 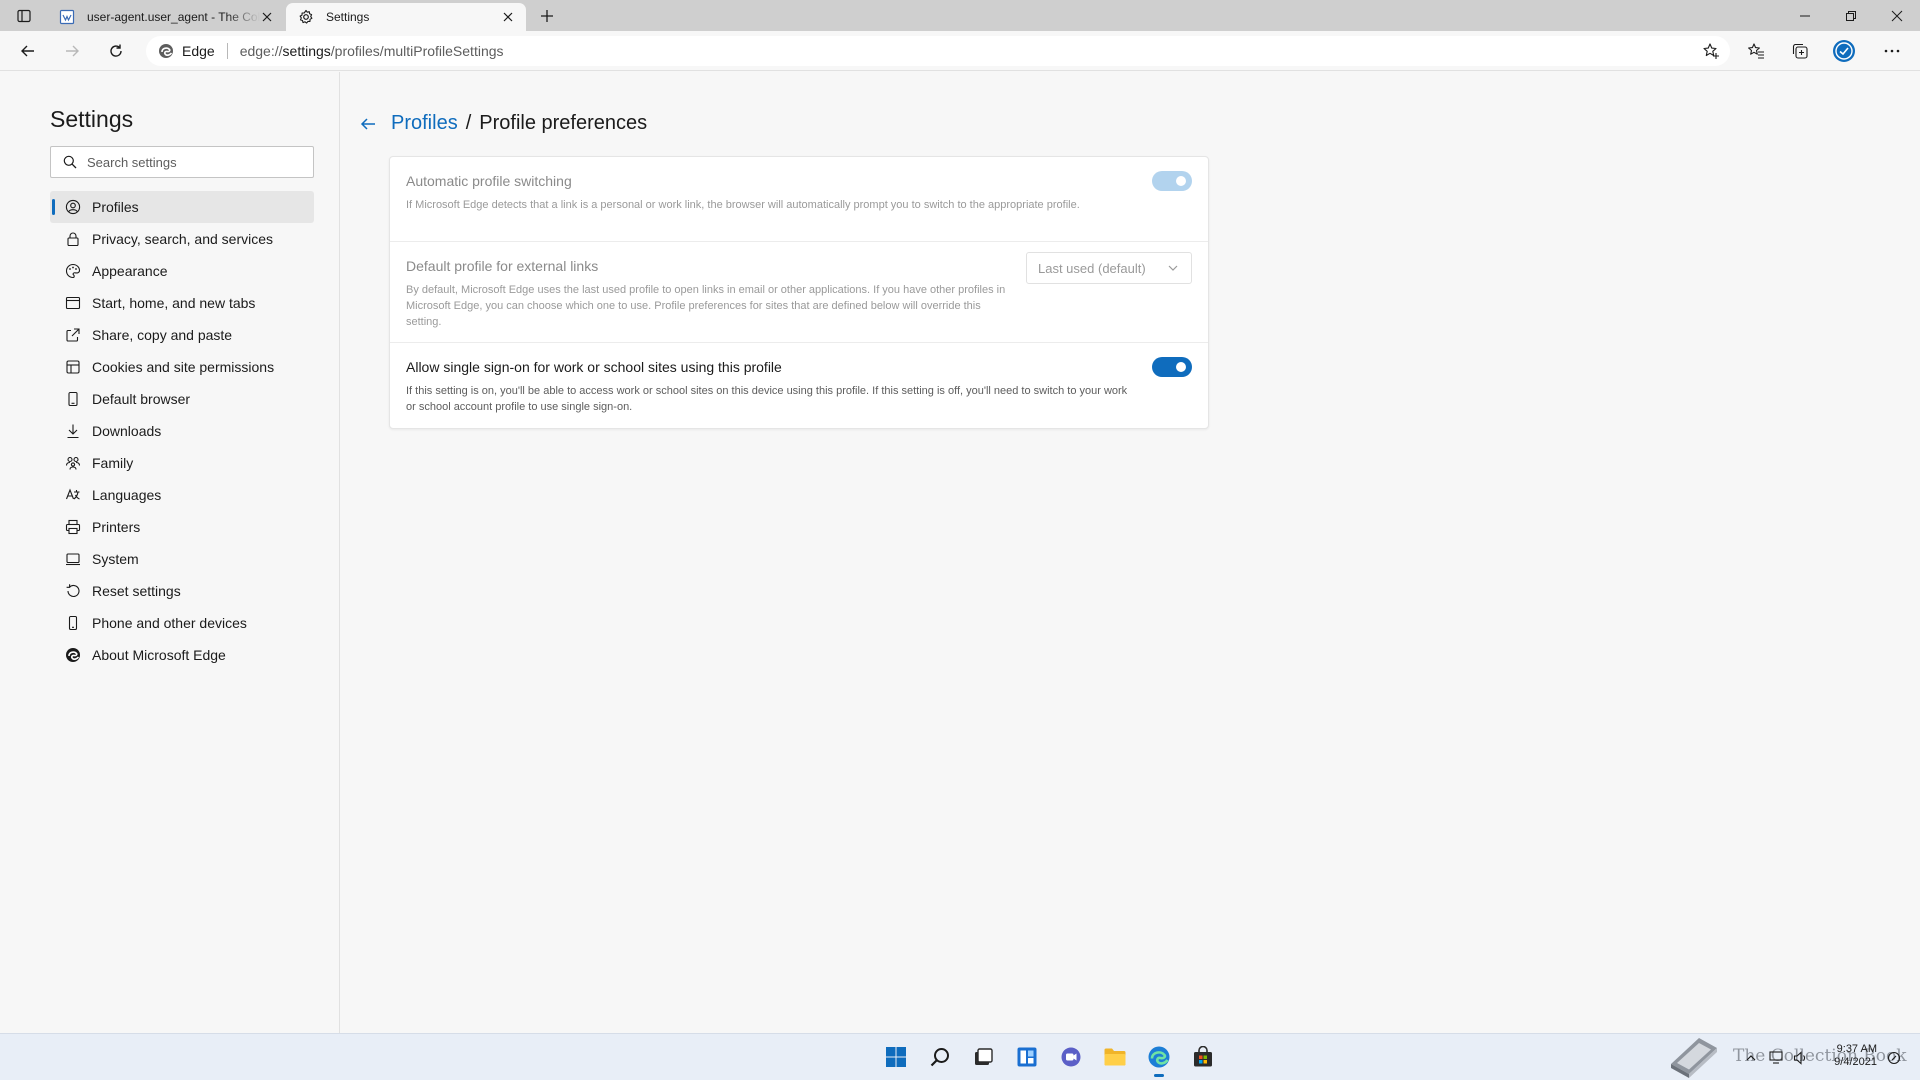 What do you see at coordinates (1844, 51) in the screenshot?
I see `profile-avatar-icon` at bounding box center [1844, 51].